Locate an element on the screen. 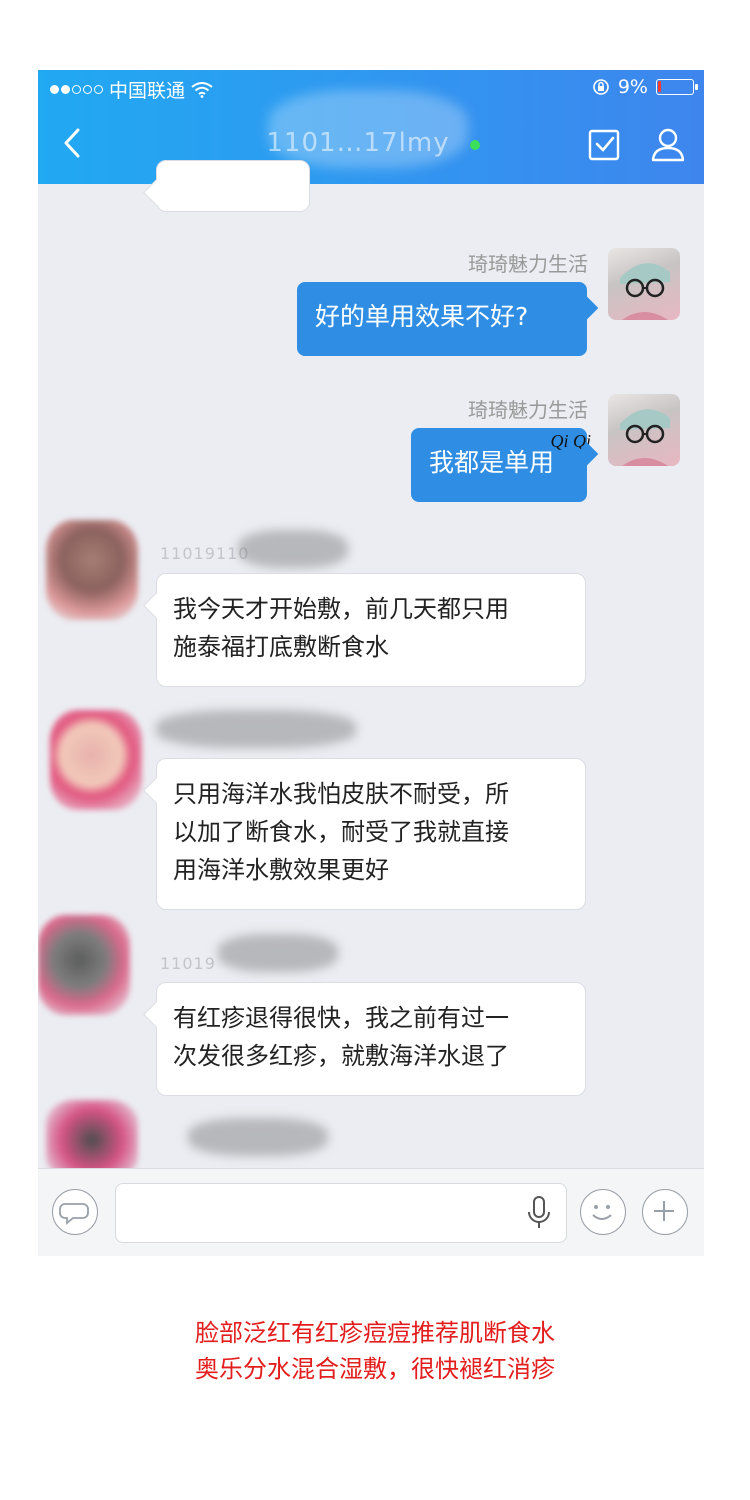 This screenshot has width=750, height=1500. message-bubble-in: 有红疹退得很快，我之前有过一 次发很多红疹，就敷海洋水退了 is located at coordinates (371, 1039).